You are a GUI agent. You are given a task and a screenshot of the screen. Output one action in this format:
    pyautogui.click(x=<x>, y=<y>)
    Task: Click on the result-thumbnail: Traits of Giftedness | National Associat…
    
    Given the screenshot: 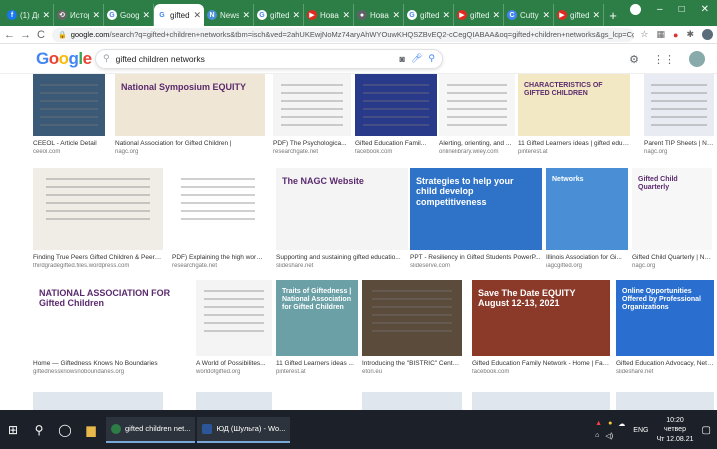 What is the action you would take?
    pyautogui.click(x=317, y=318)
    